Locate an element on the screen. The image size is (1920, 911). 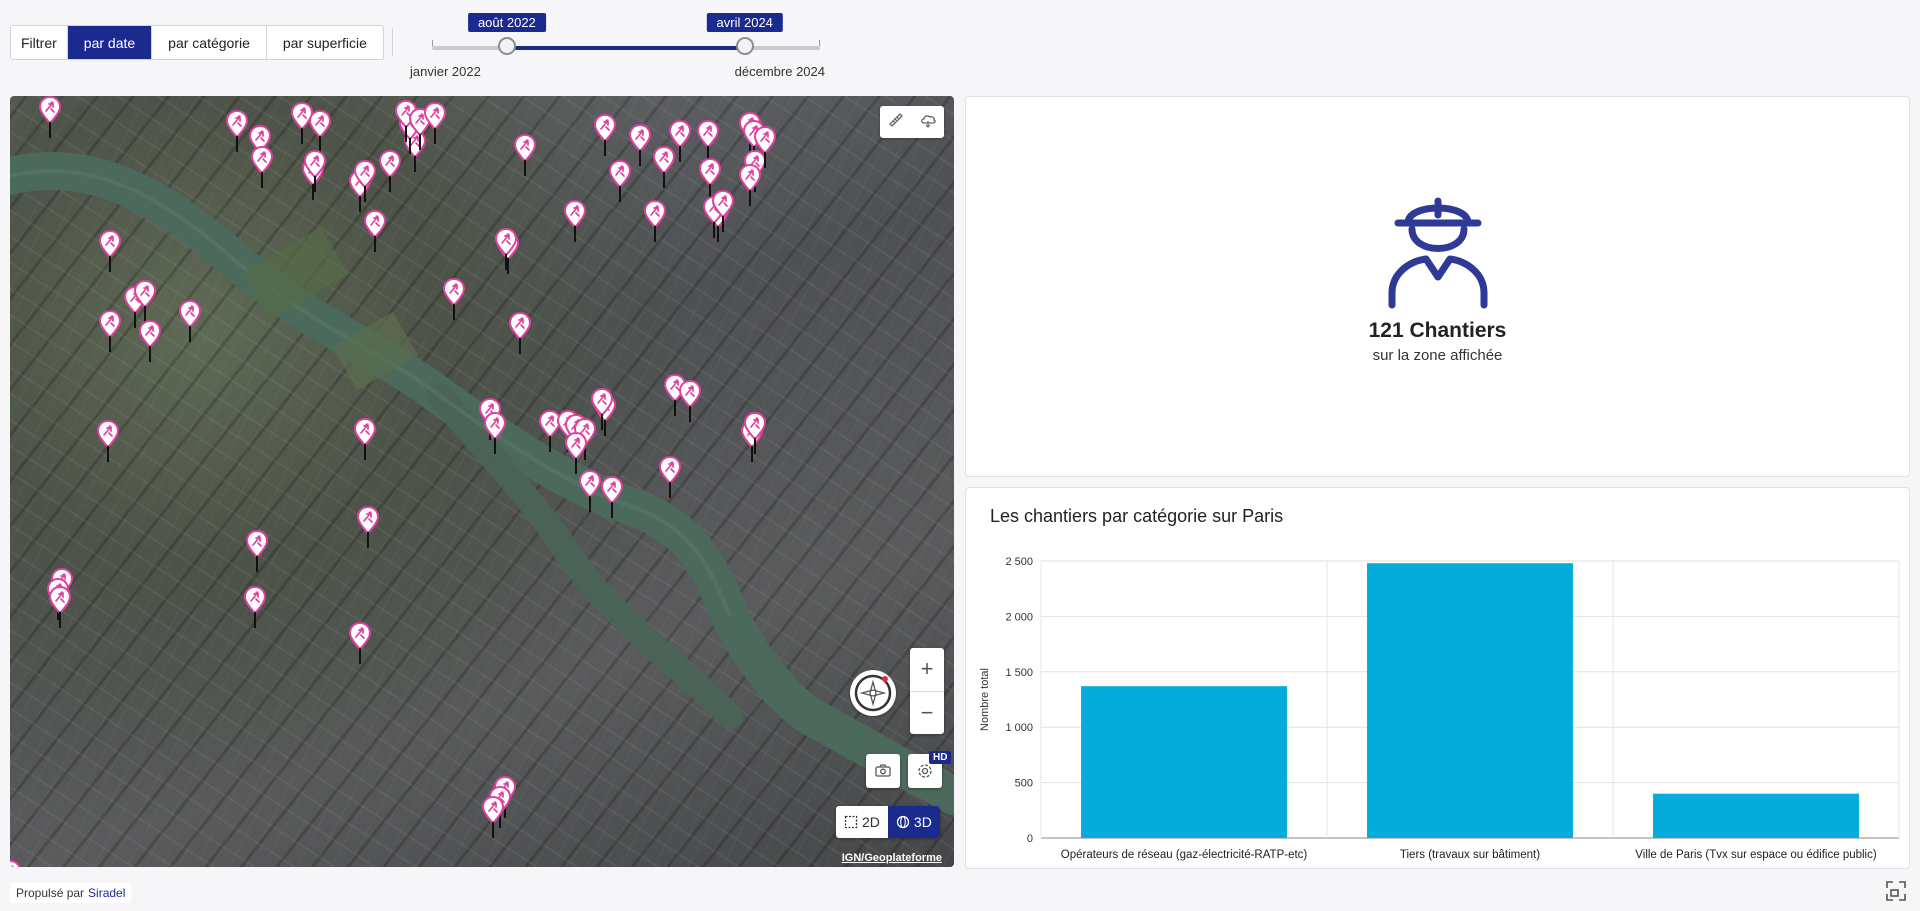
map-attribution-link: IGN/Geoplateforme is located at coordinates (892, 858).